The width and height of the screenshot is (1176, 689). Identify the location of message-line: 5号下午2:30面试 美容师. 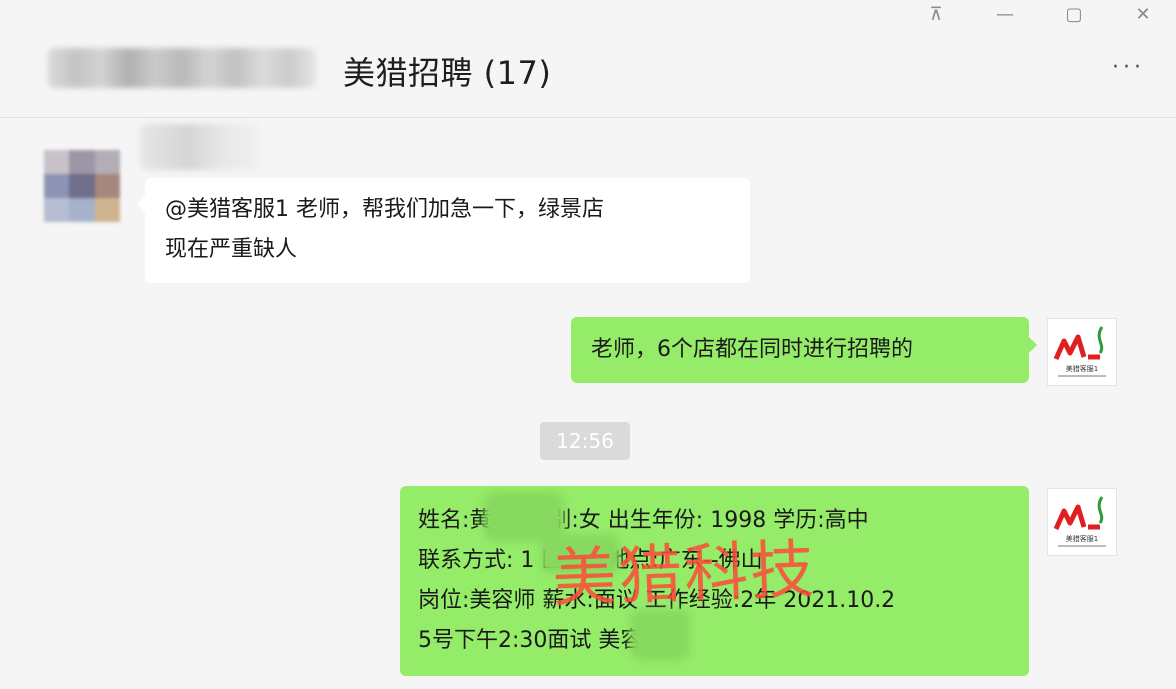
(541, 640).